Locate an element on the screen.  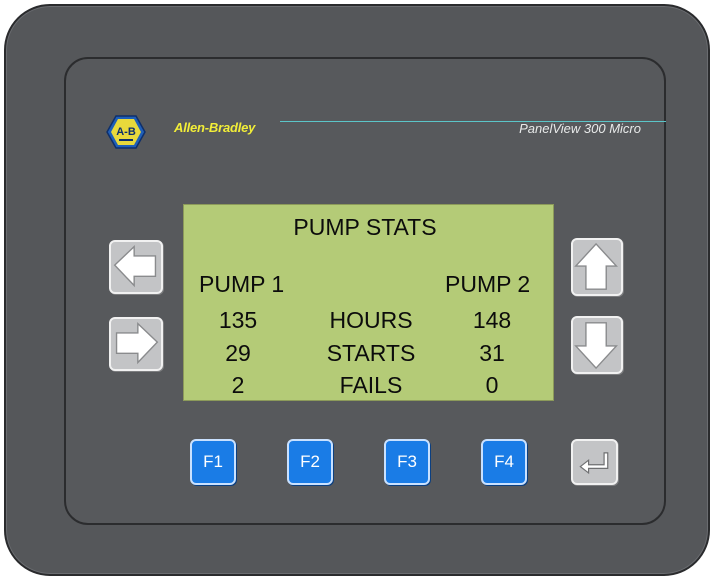
left-arrow-icon is located at coordinates (135, 266).